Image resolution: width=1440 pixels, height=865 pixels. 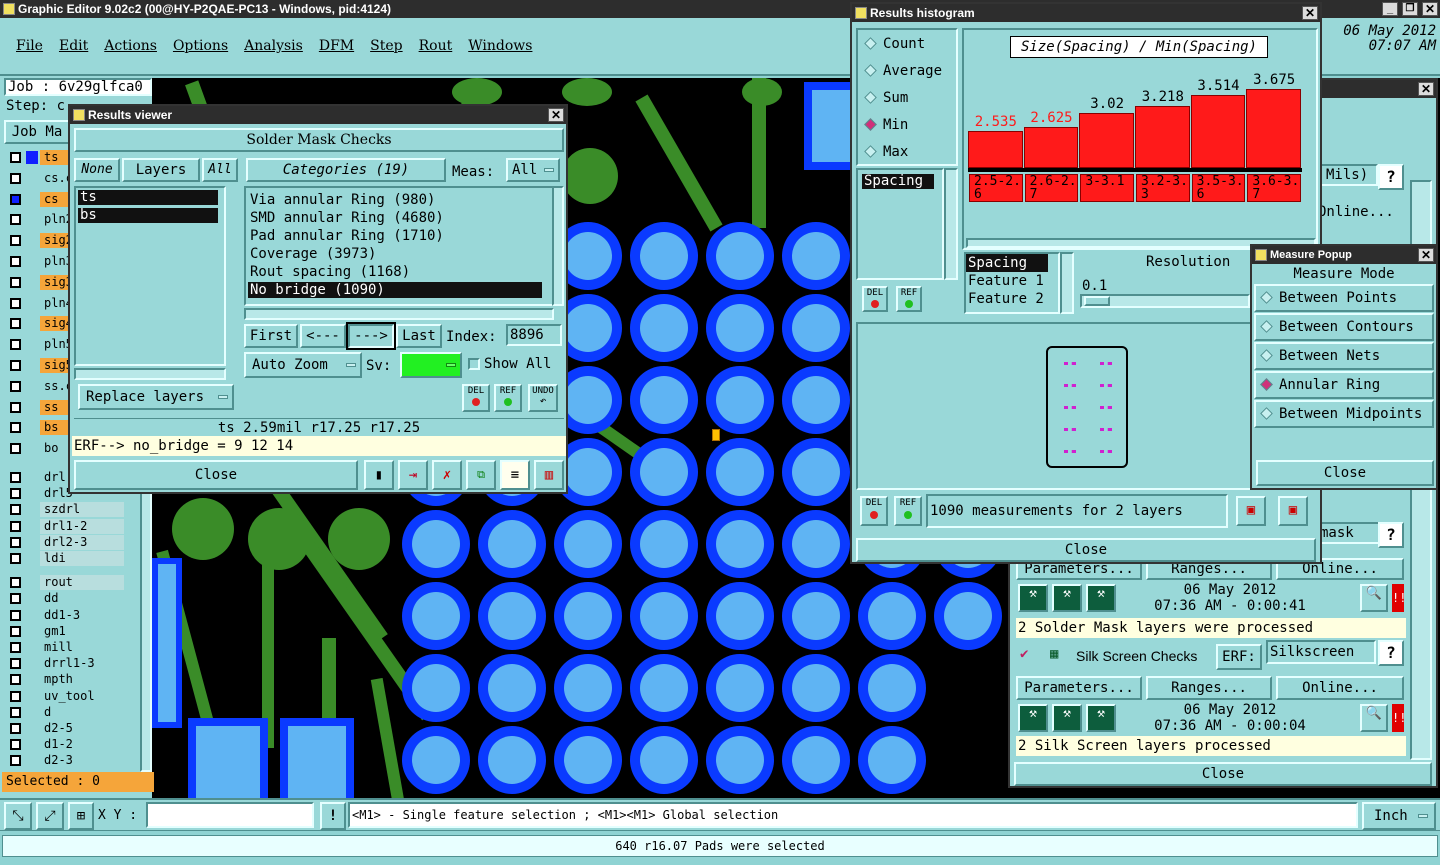 I want to click on category-hscroll, so click(x=399, y=314).